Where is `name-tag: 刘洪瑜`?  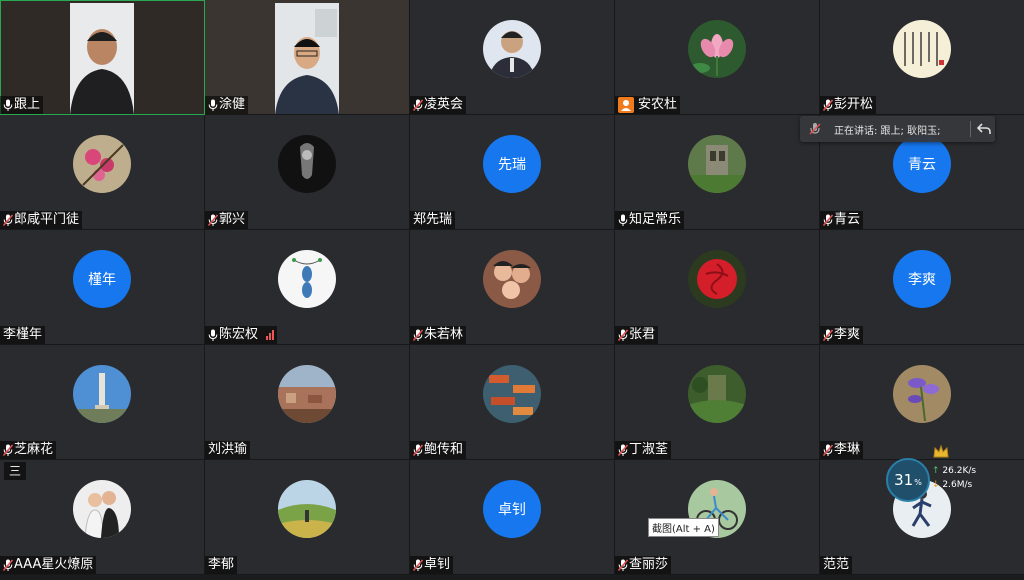
name-tag: 刘洪瑜 is located at coordinates (228, 450).